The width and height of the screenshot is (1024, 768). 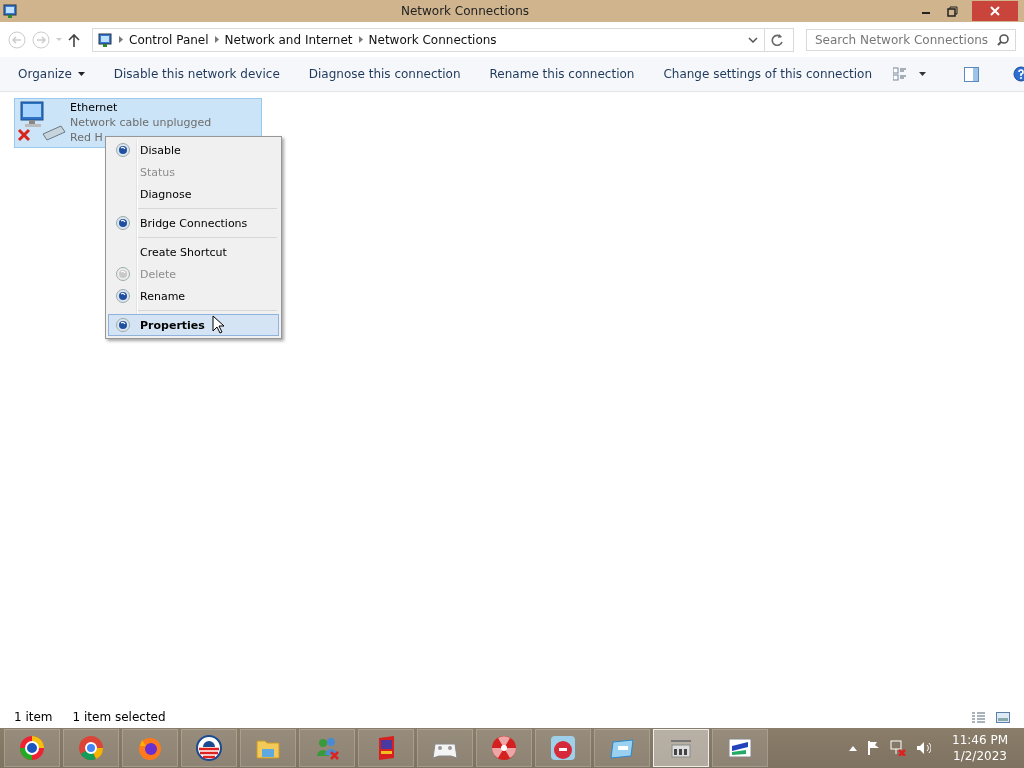 I want to click on device-name: Red H, so click(x=87, y=137).